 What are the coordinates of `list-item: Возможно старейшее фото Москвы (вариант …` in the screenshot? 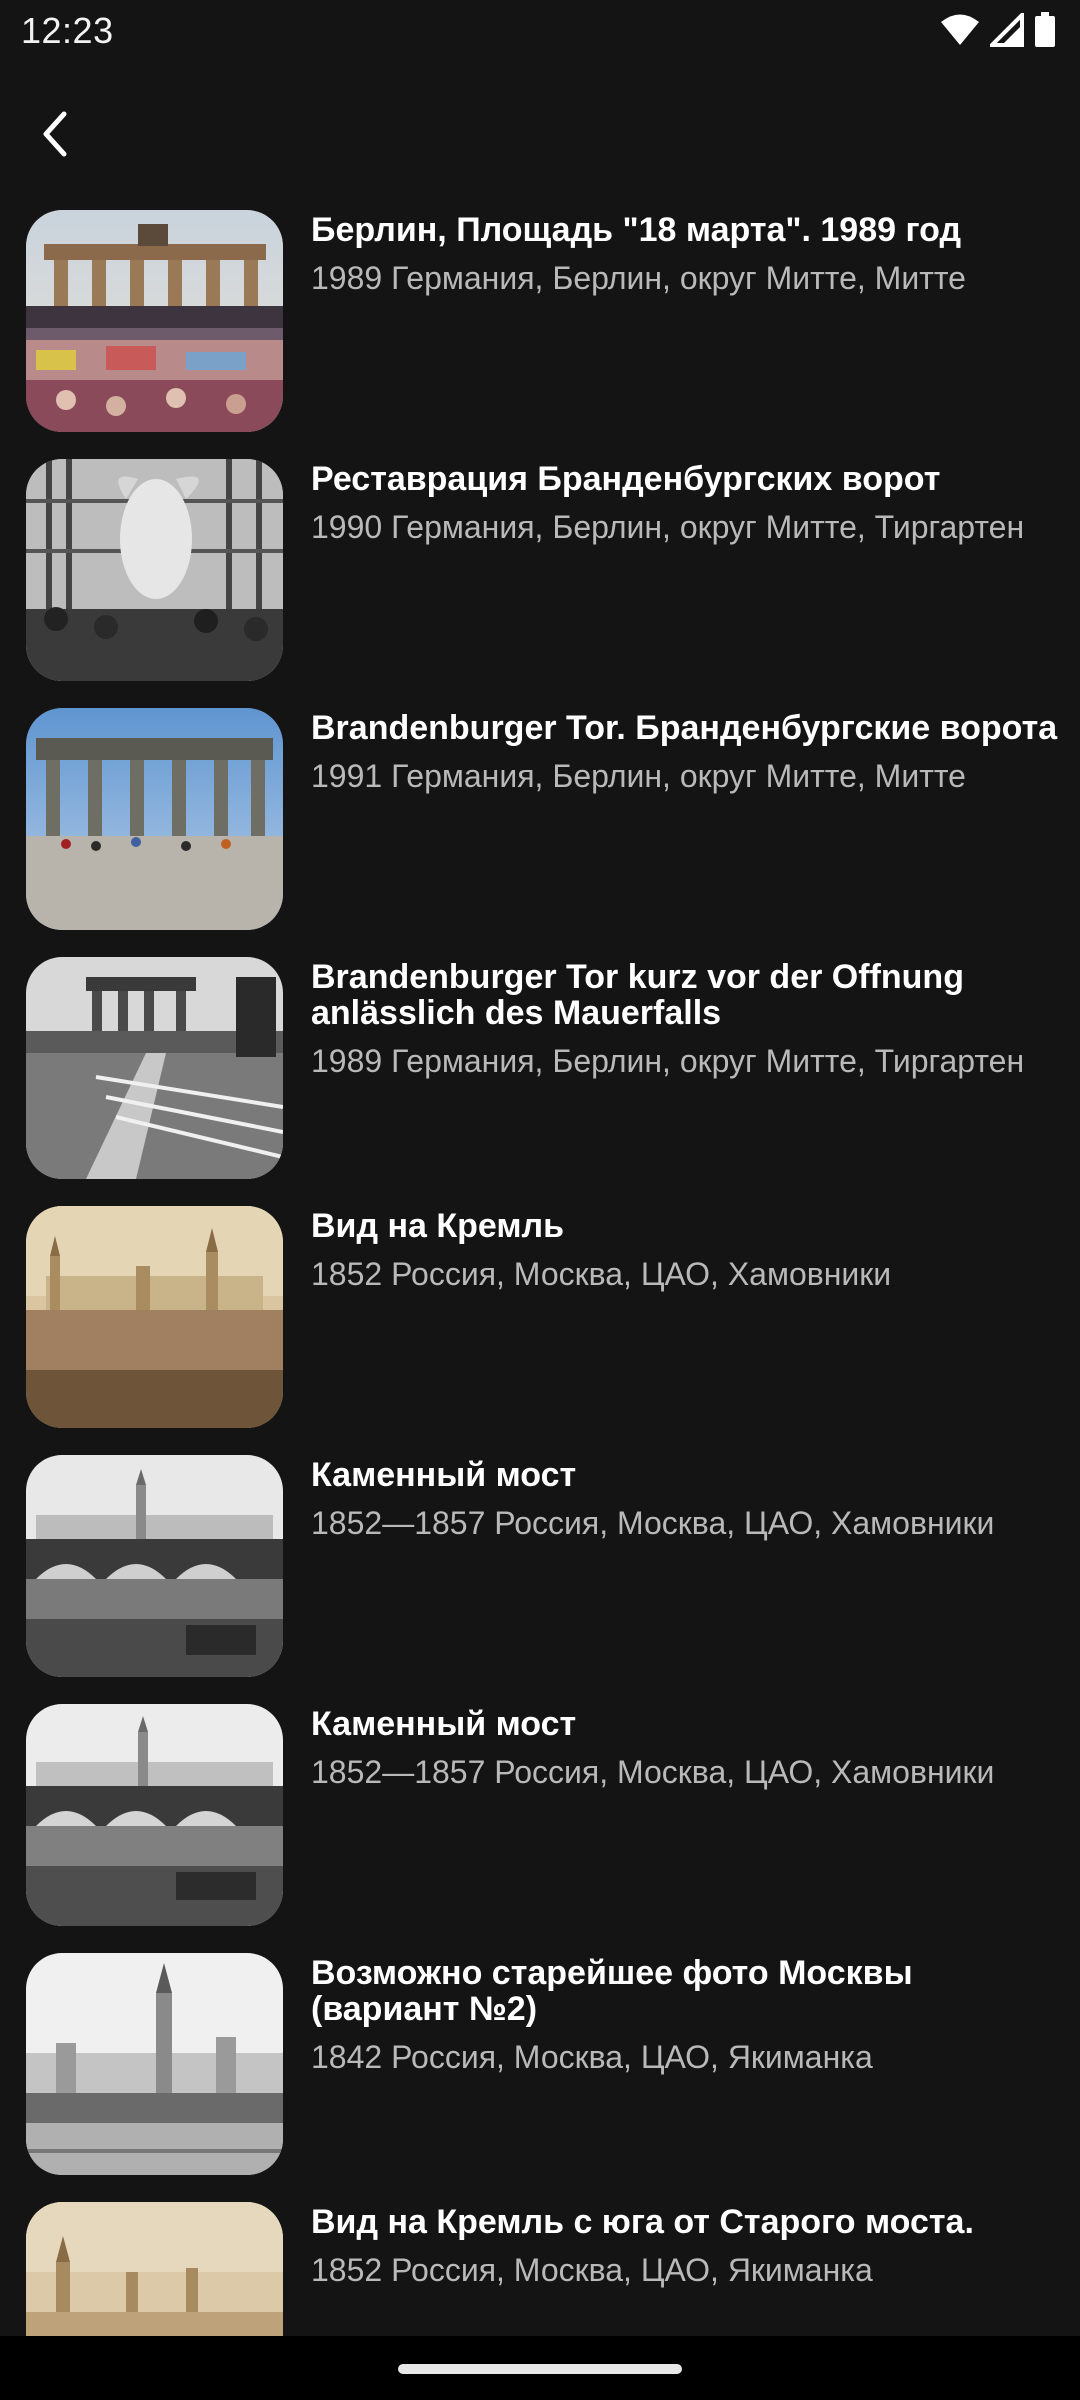 It's located at (540, 2075).